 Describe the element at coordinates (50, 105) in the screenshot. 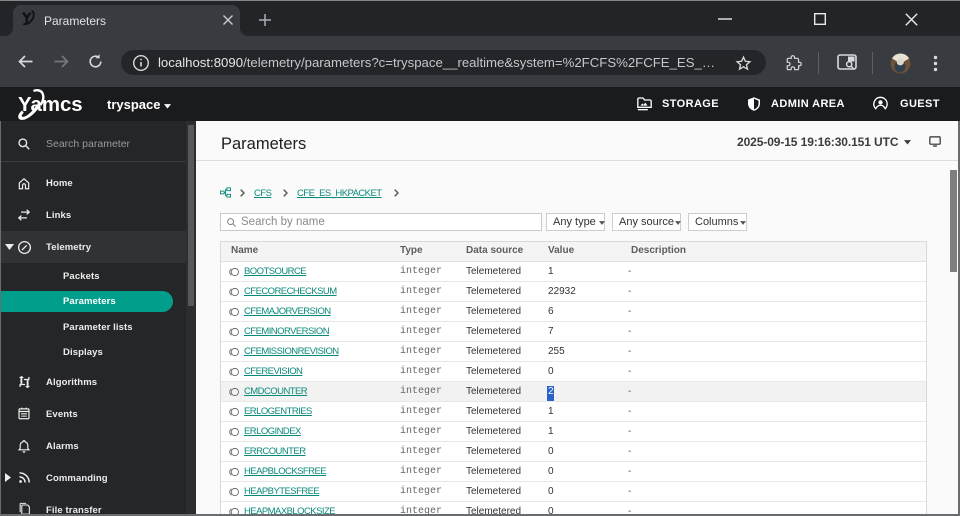

I see `svg-text: Yamcs` at that location.